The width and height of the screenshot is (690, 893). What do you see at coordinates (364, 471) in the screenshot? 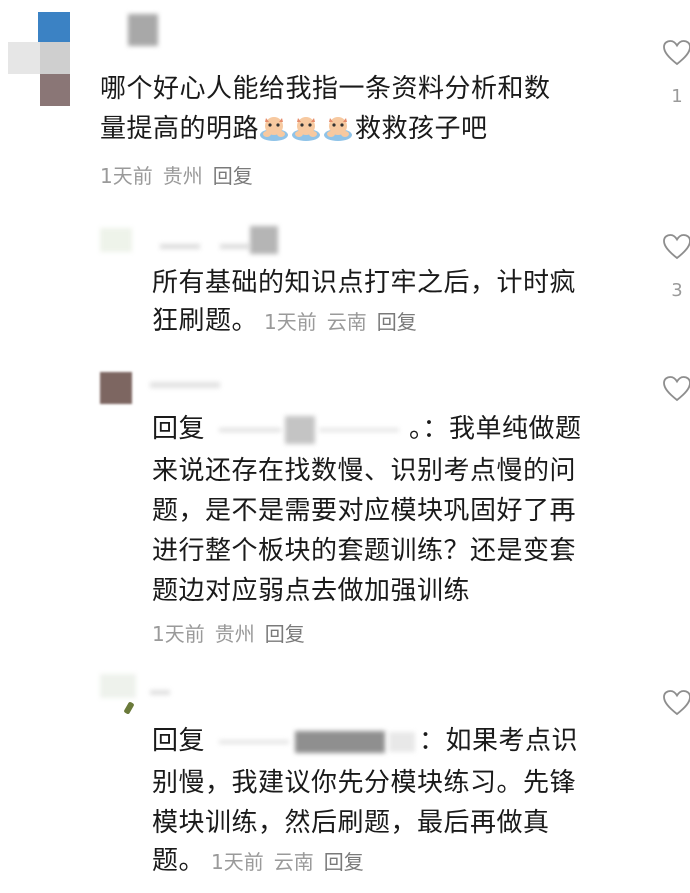
I see `comment-text-line: 来说还存在找数慢、识别考点慢的问` at bounding box center [364, 471].